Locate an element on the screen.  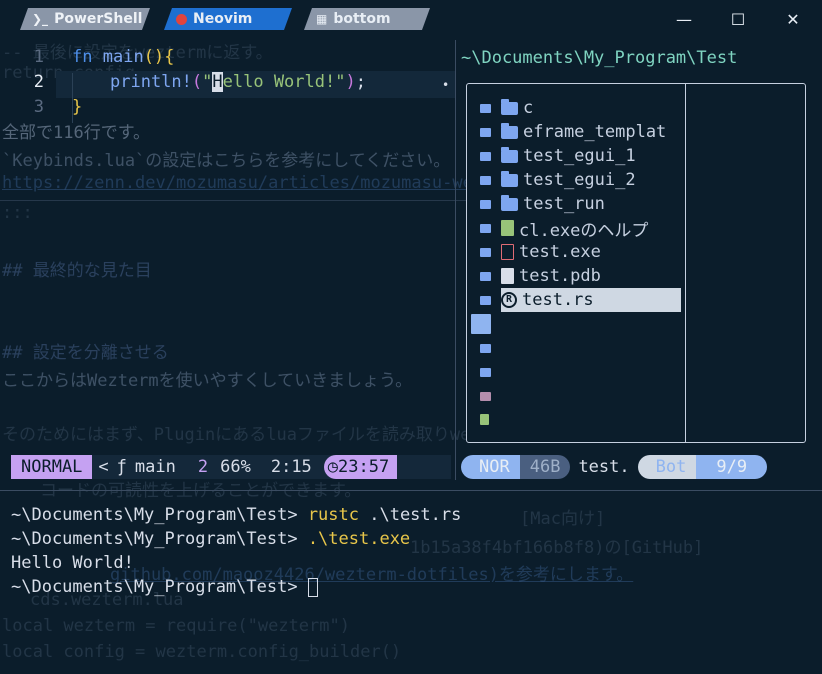
statusline-right: NOR 46B test. Bot 9/9 is located at coordinates (641, 467).